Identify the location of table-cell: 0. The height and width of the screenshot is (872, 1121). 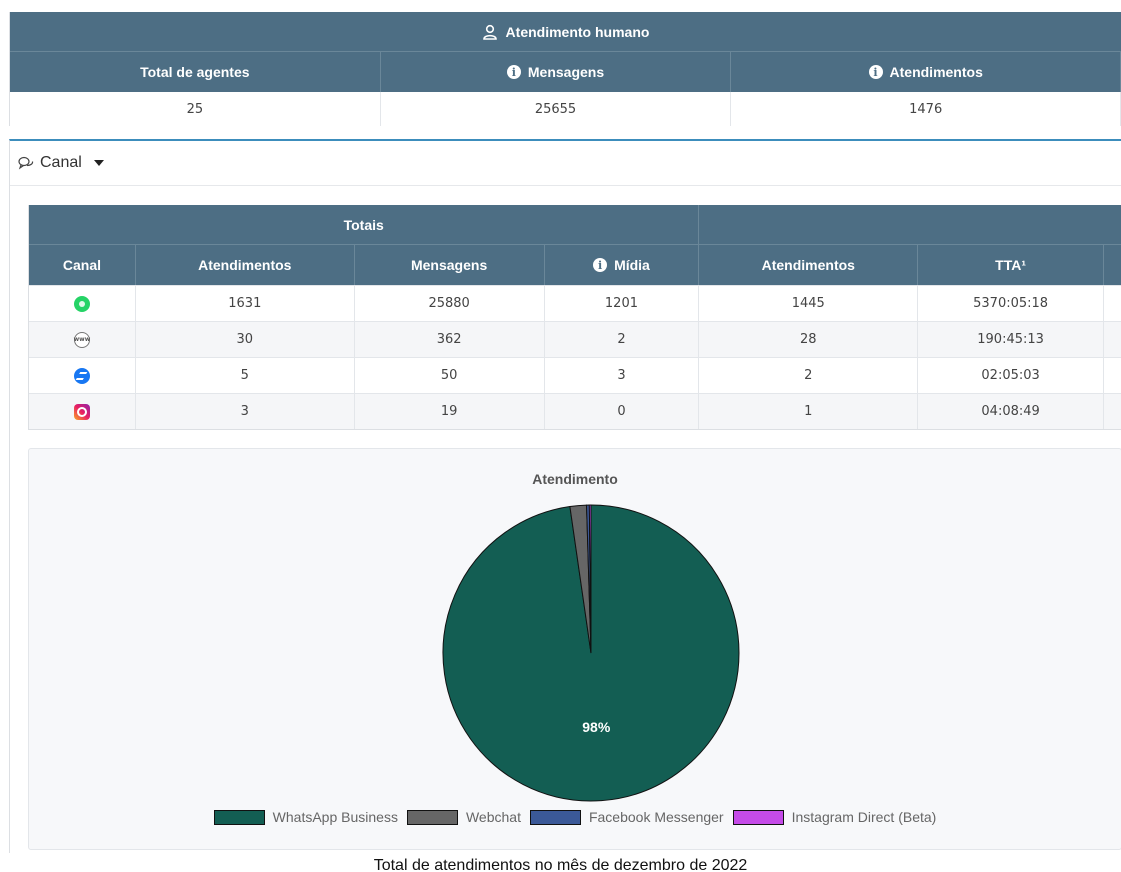
(622, 411).